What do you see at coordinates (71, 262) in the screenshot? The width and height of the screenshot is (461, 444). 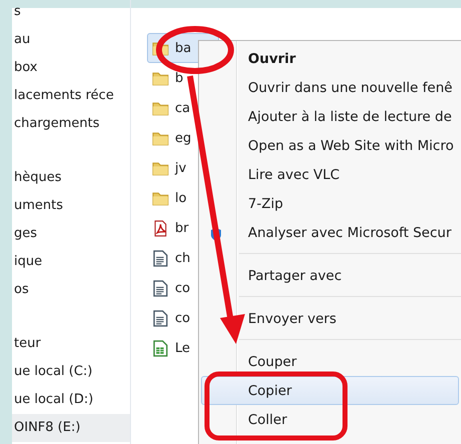 I see `navigation-item: ique` at bounding box center [71, 262].